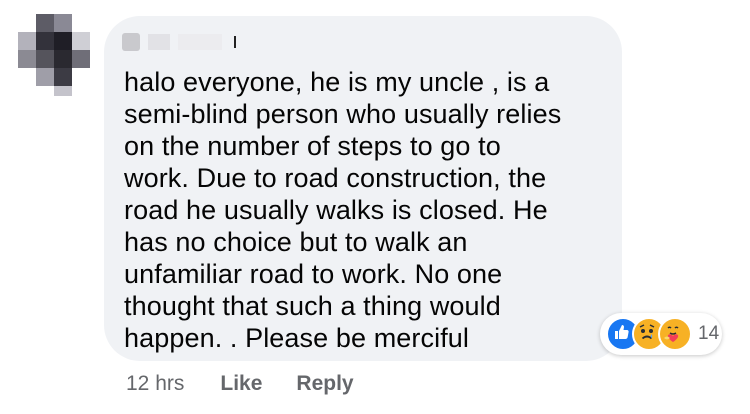 The image size is (750, 414). I want to click on comment-line: on the number of steps to go to, so click(312, 146).